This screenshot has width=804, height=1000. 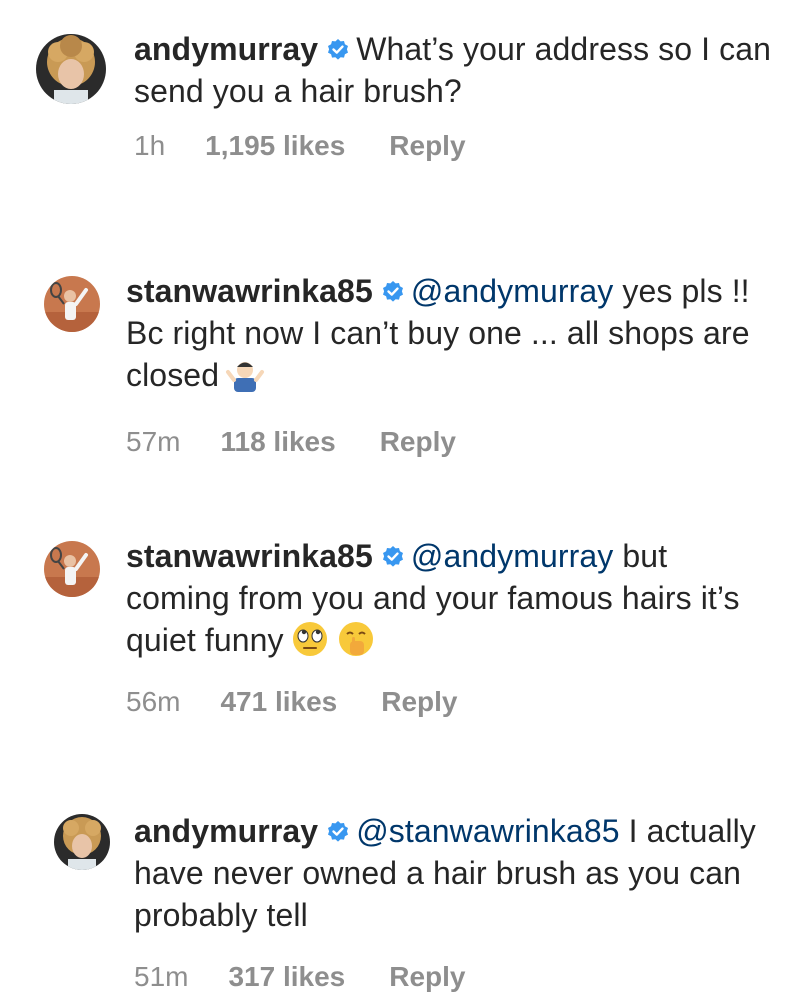 I want to click on comment-mention: @stanwawrinka85, so click(x=487, y=831).